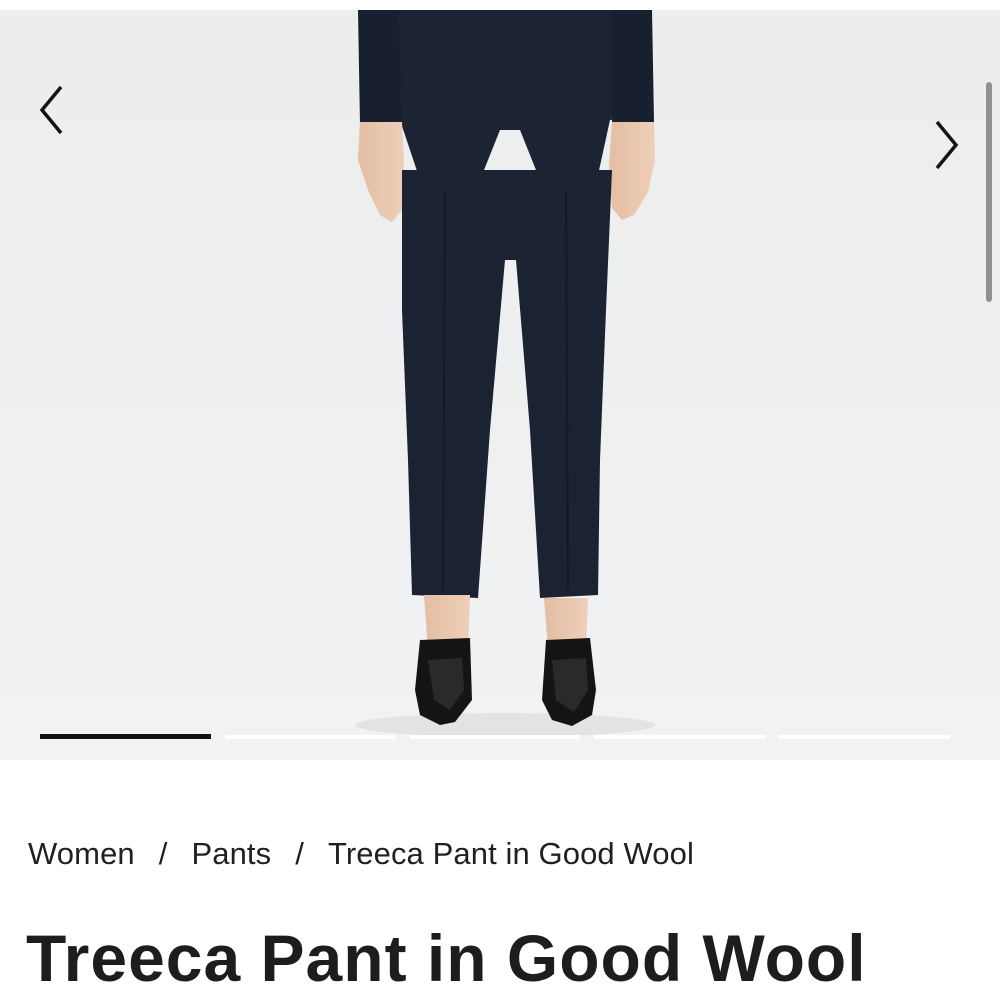  I want to click on chevron-left-icon, so click(51, 110).